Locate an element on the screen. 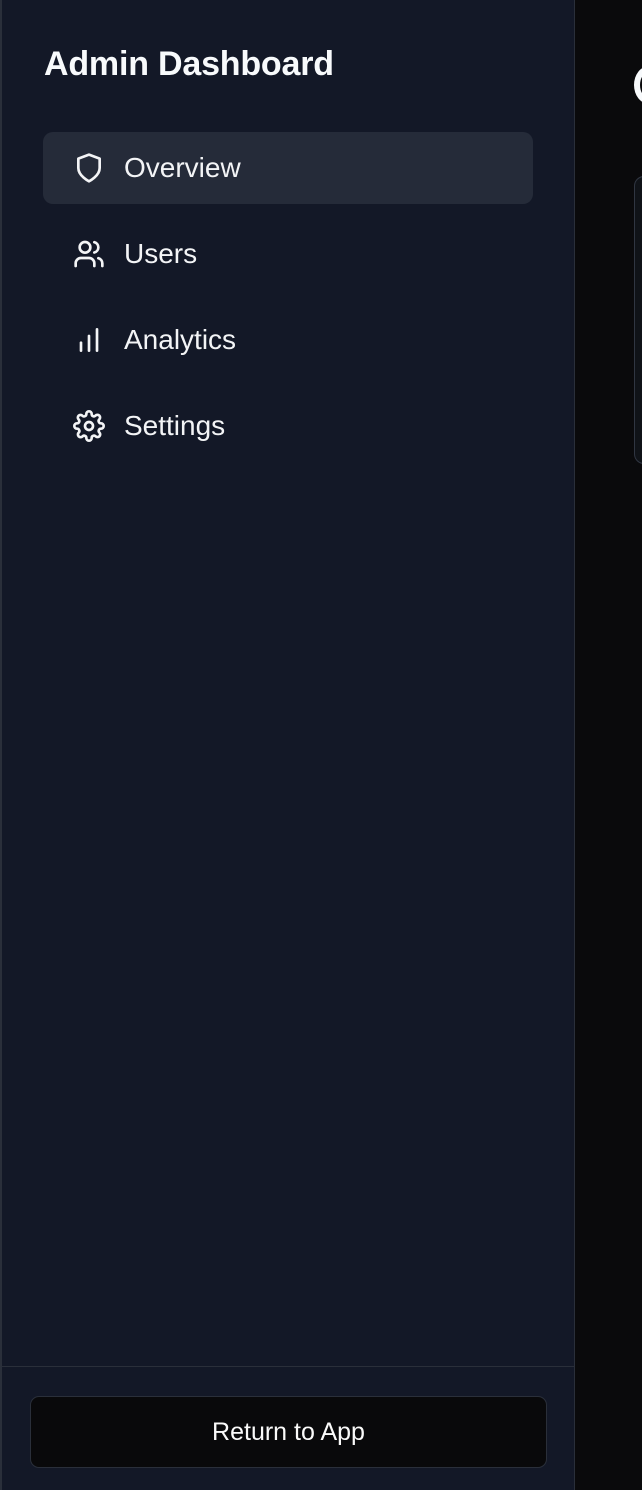  gear-icon is located at coordinates (89, 426).